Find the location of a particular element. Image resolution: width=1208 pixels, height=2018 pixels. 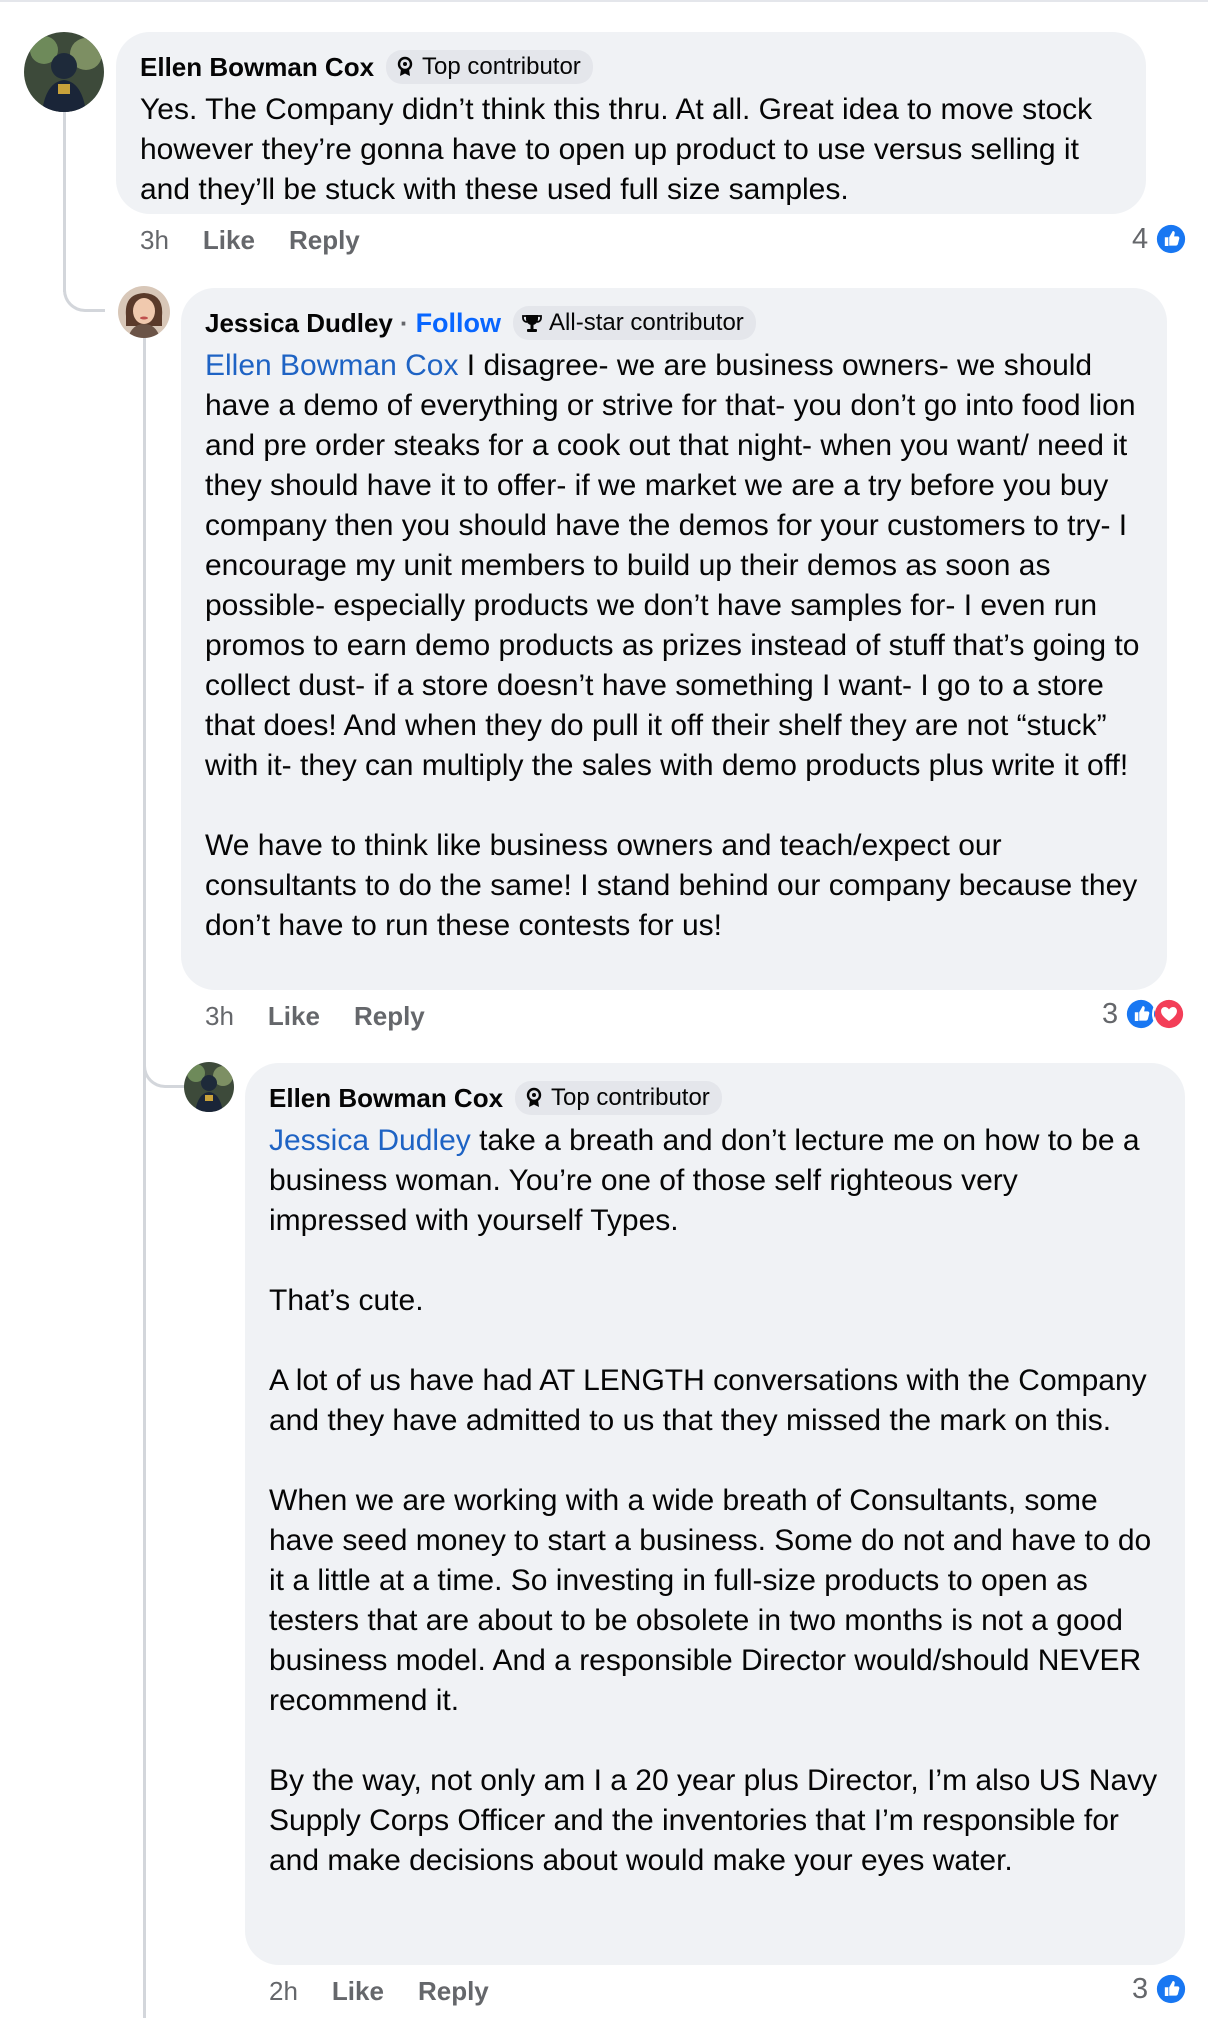

comment-actions: 2h Like Reply is located at coordinates (396, 1991).